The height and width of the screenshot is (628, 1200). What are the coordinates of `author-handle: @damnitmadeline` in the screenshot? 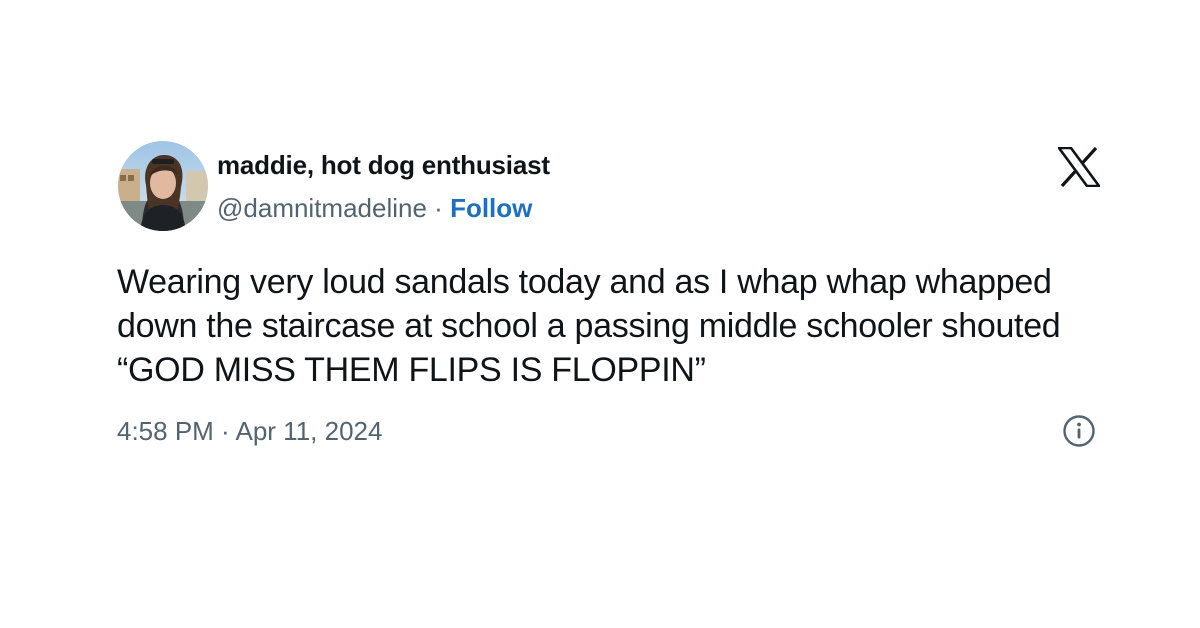 It's located at (322, 208).